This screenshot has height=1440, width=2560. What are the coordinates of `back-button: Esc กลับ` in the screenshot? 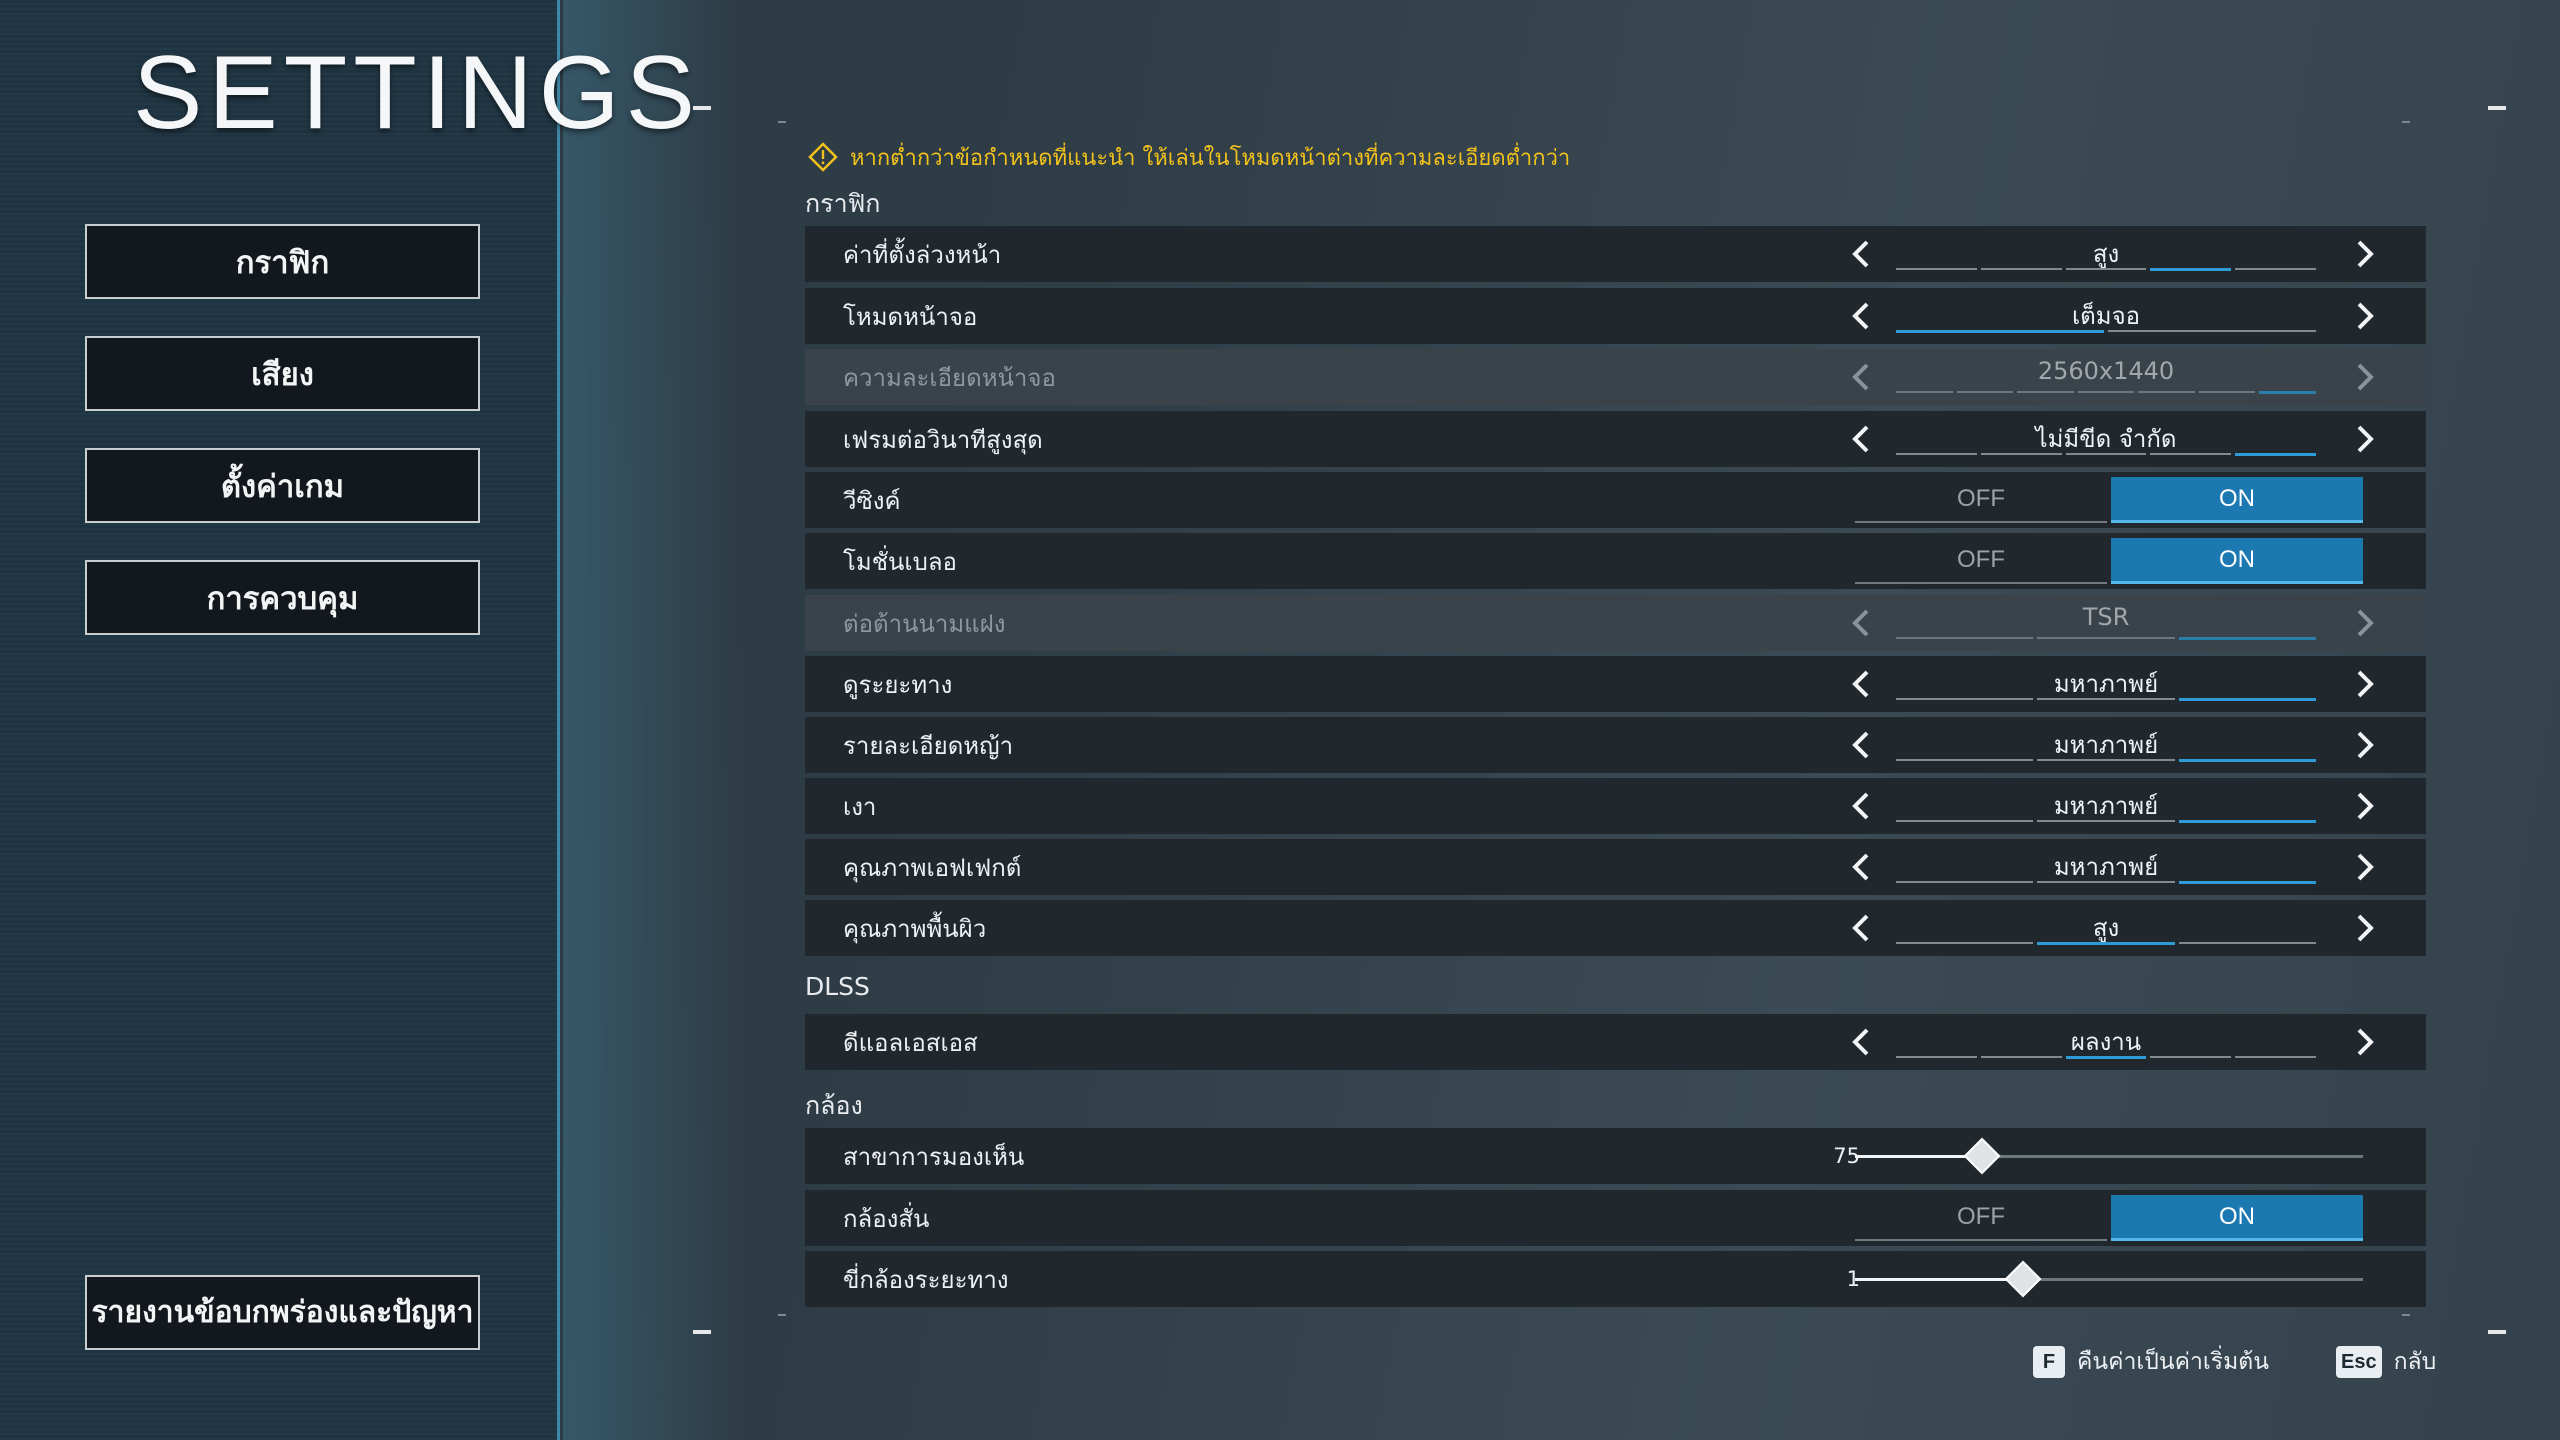 It's located at (2386, 1362).